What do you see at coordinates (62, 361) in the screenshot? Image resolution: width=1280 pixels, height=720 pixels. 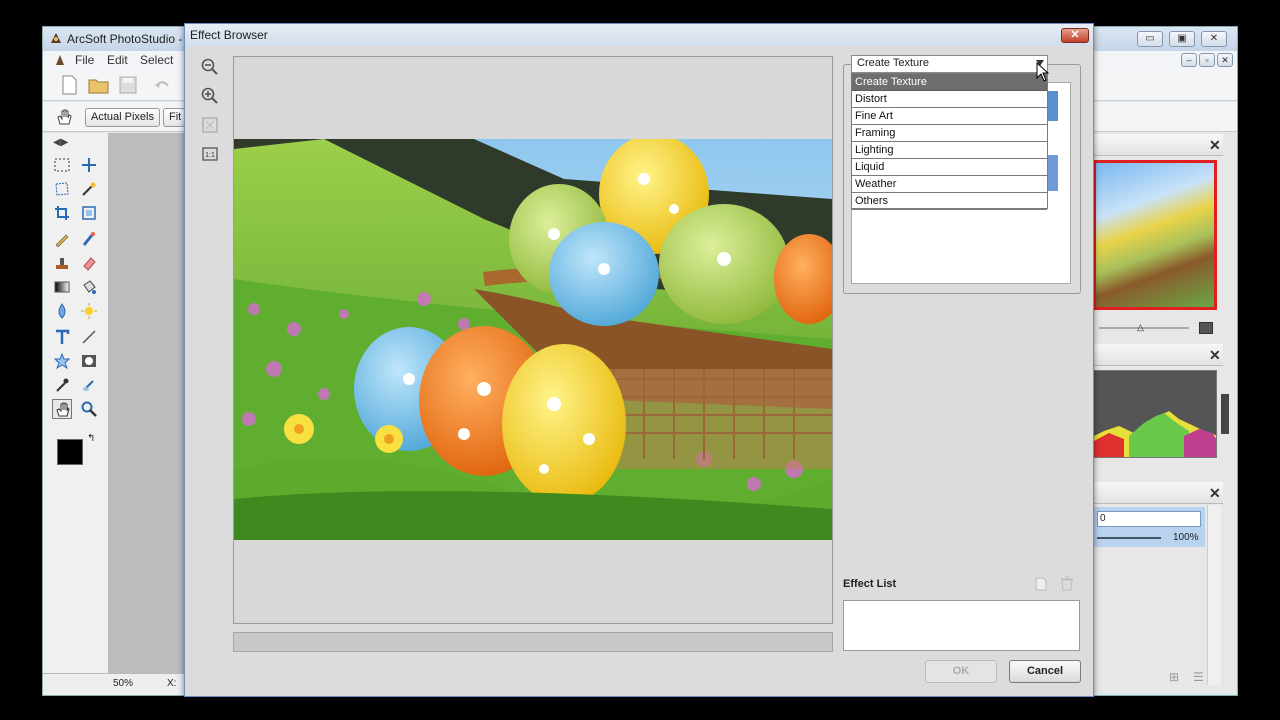 I see `shape-tool-icon` at bounding box center [62, 361].